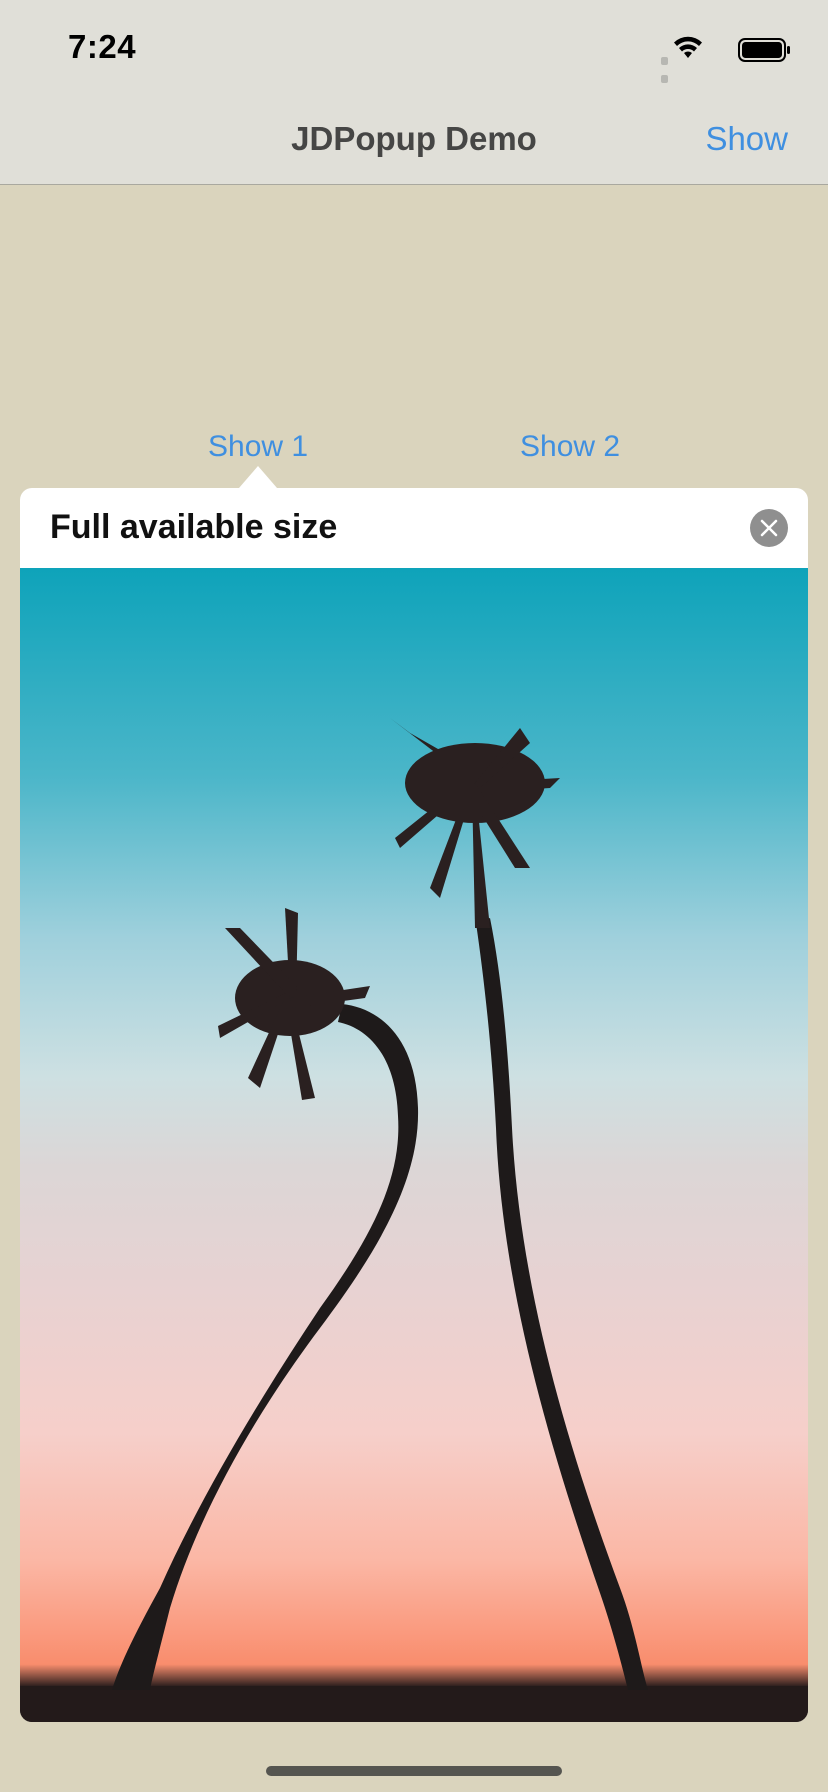 The width and height of the screenshot is (828, 1792). I want to click on battery-icon, so click(765, 52).